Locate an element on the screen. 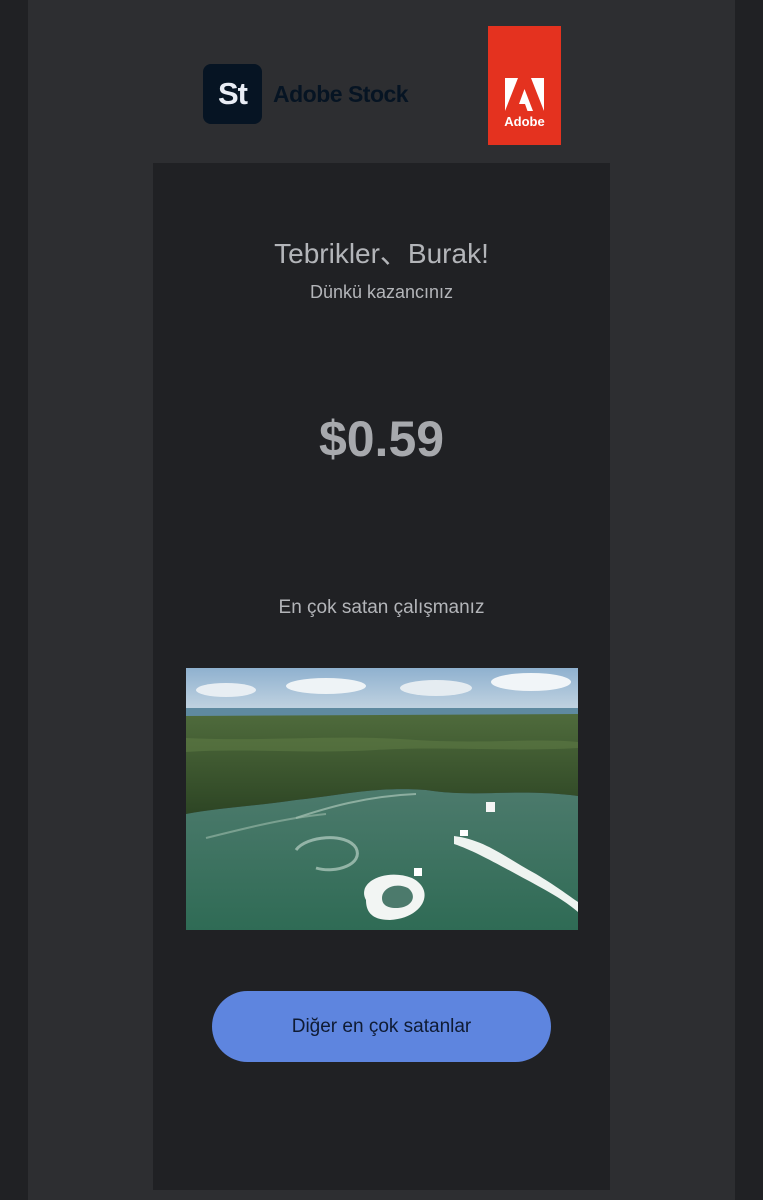 The image size is (763, 1200). adobe-a-icon is located at coordinates (524, 94).